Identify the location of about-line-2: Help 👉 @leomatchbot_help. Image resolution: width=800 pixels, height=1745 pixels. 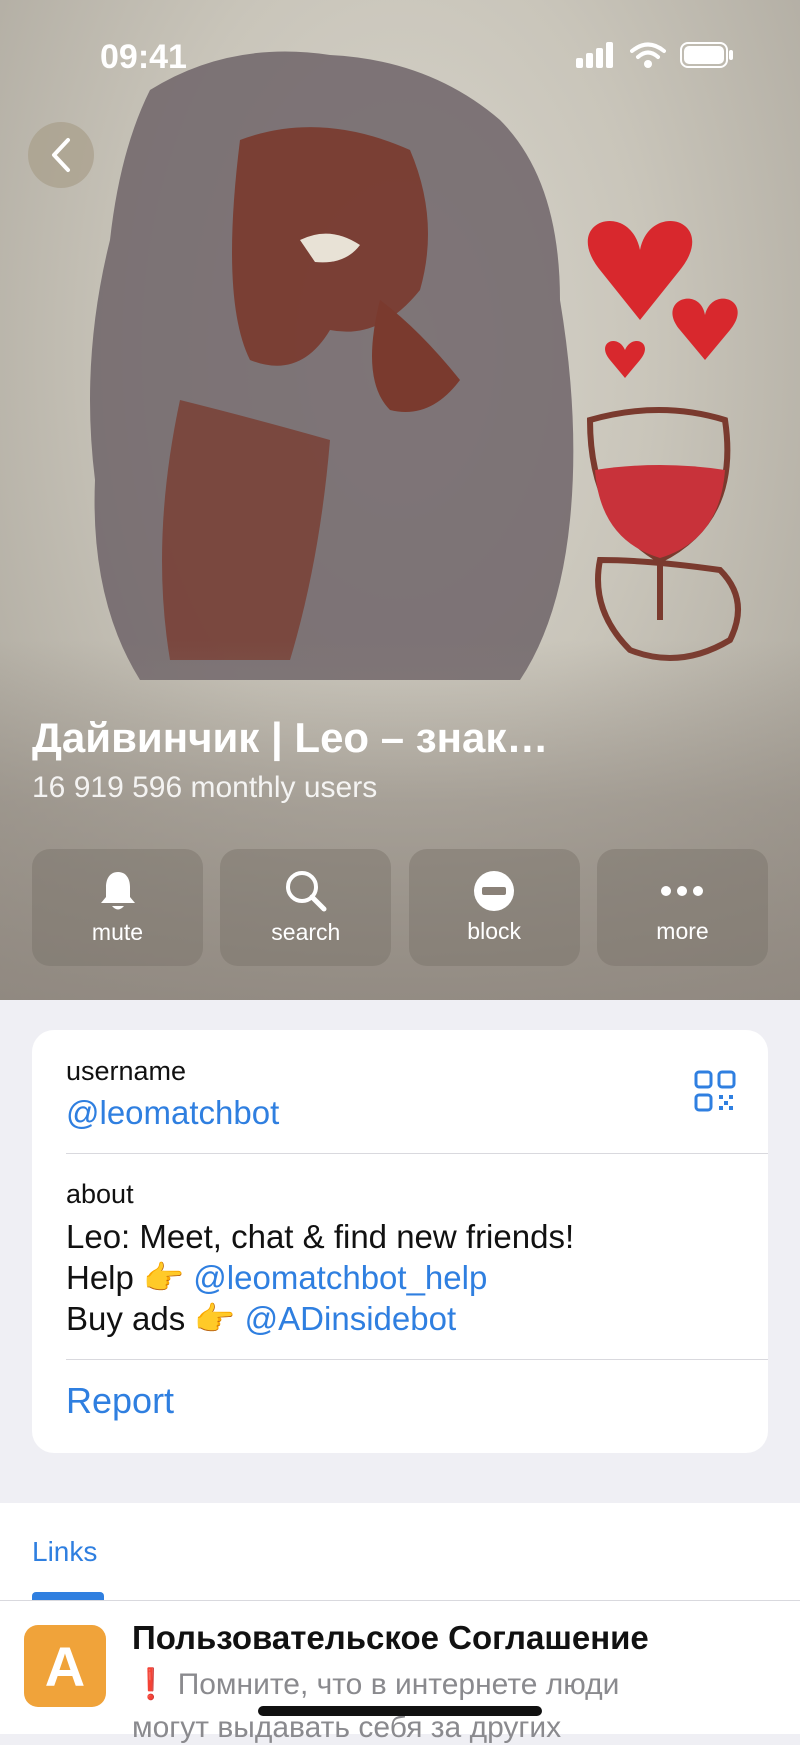
(276, 1278).